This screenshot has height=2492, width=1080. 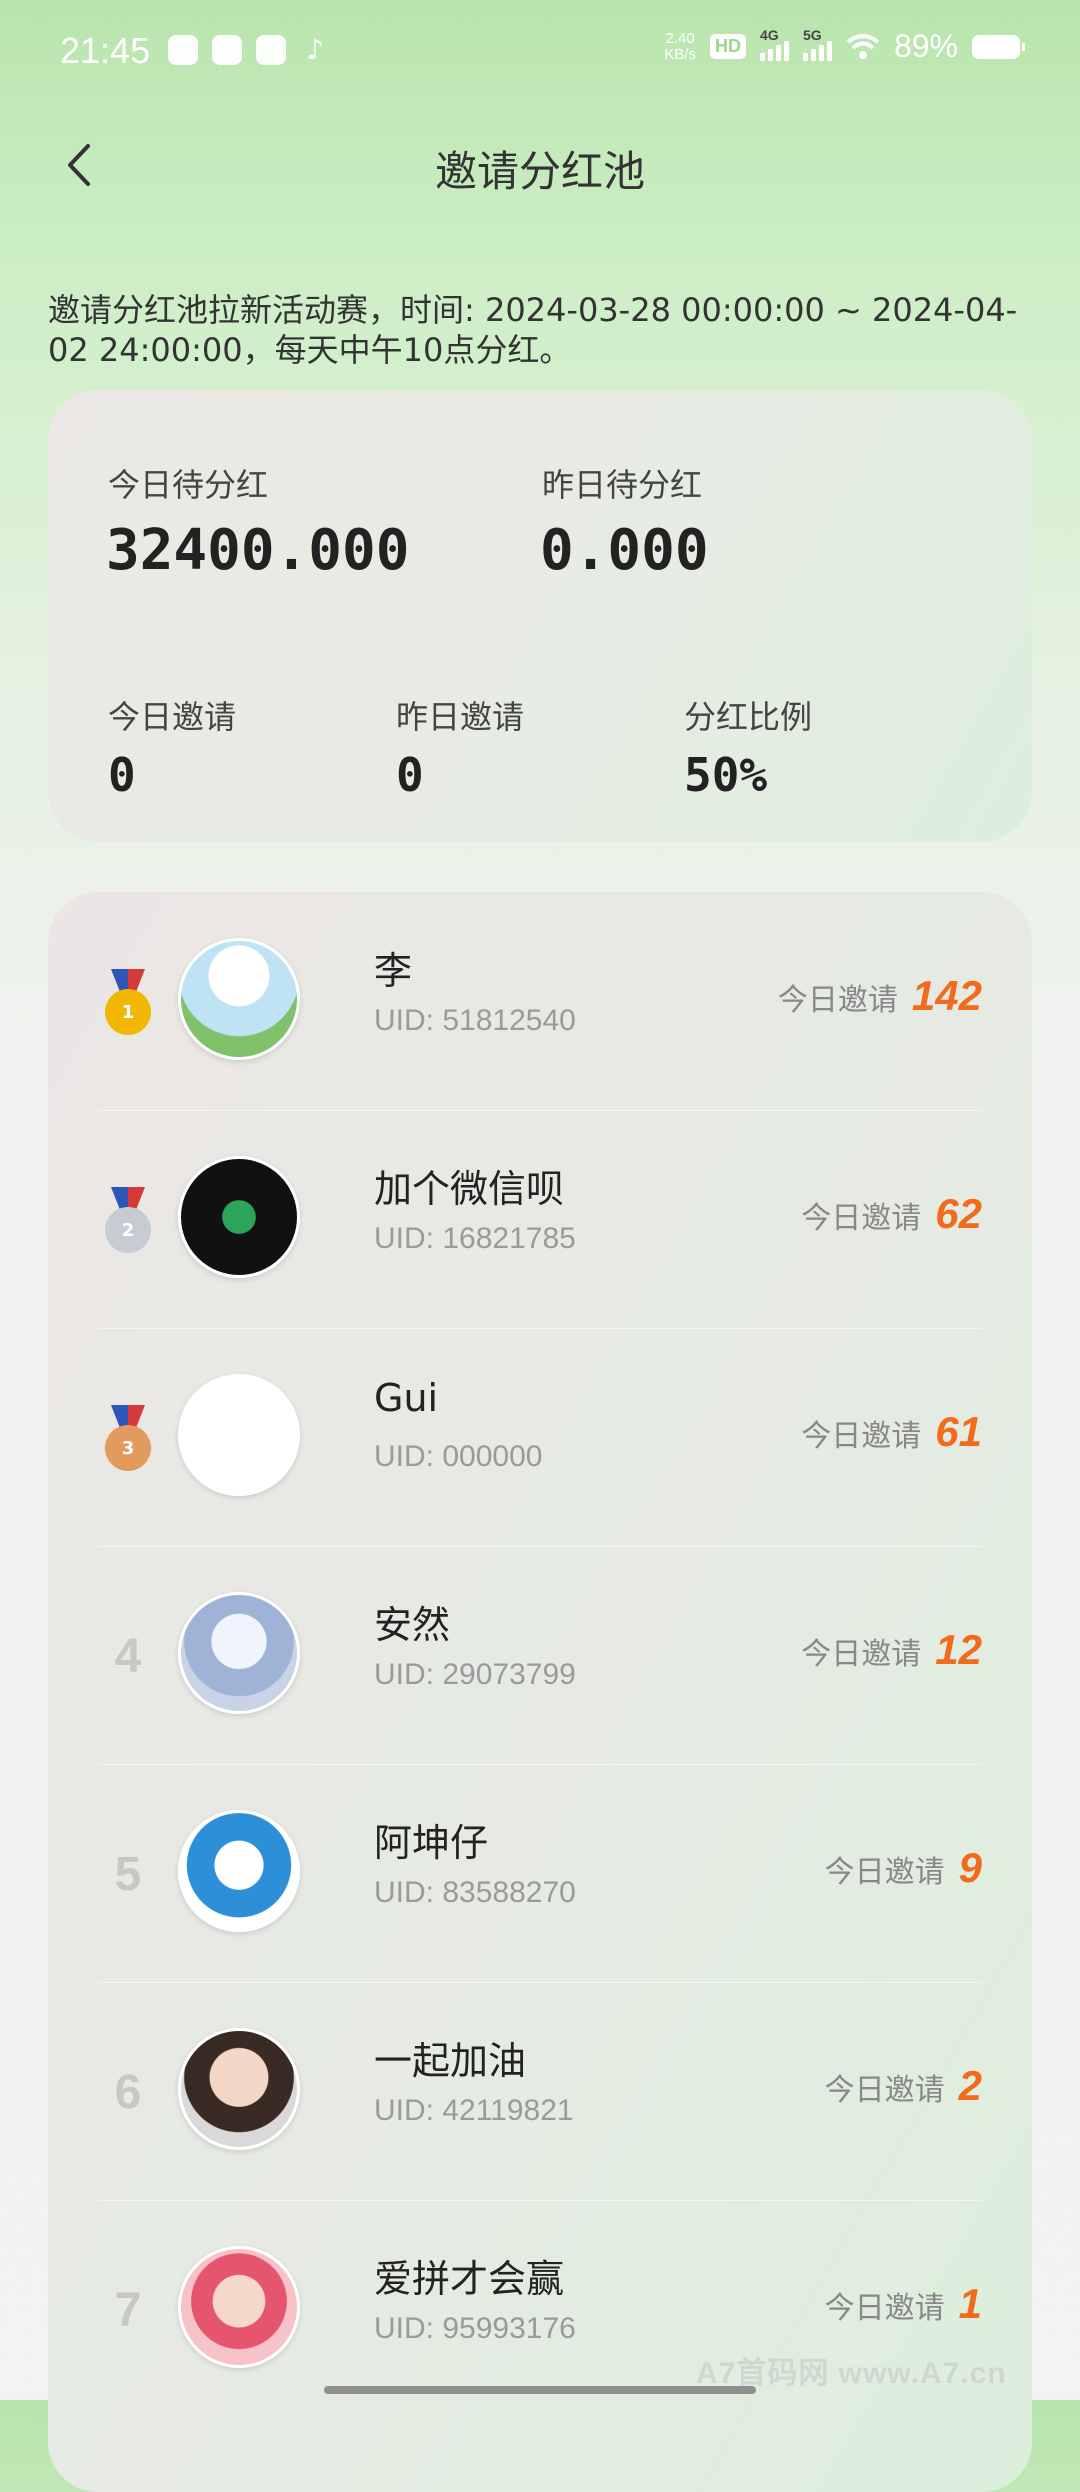 What do you see at coordinates (958, 1649) in the screenshot?
I see `today-invites-count: 12` at bounding box center [958, 1649].